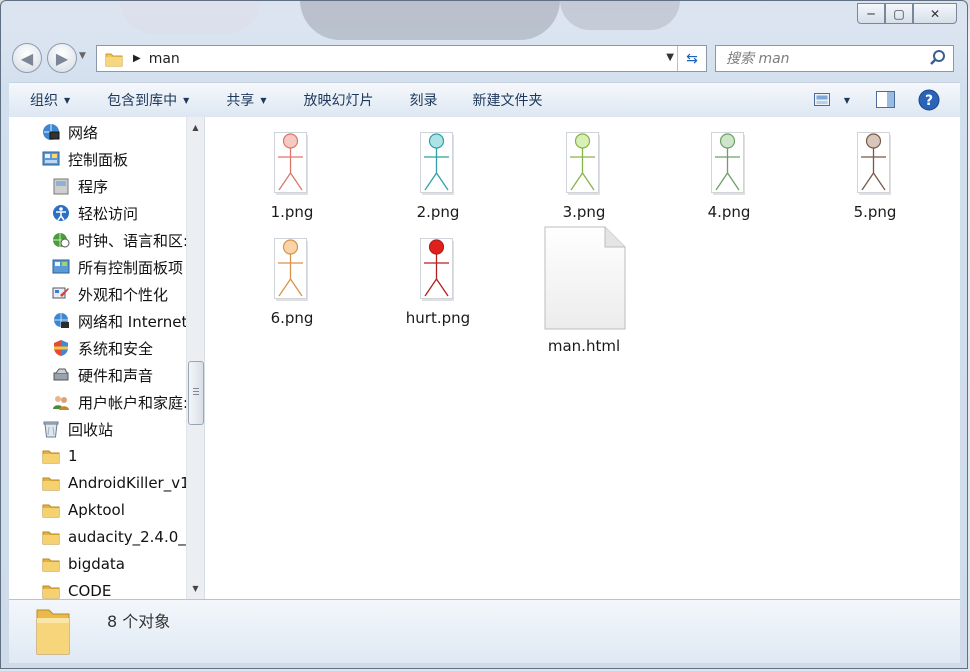  I want to click on change-view-button, so click(822, 100).